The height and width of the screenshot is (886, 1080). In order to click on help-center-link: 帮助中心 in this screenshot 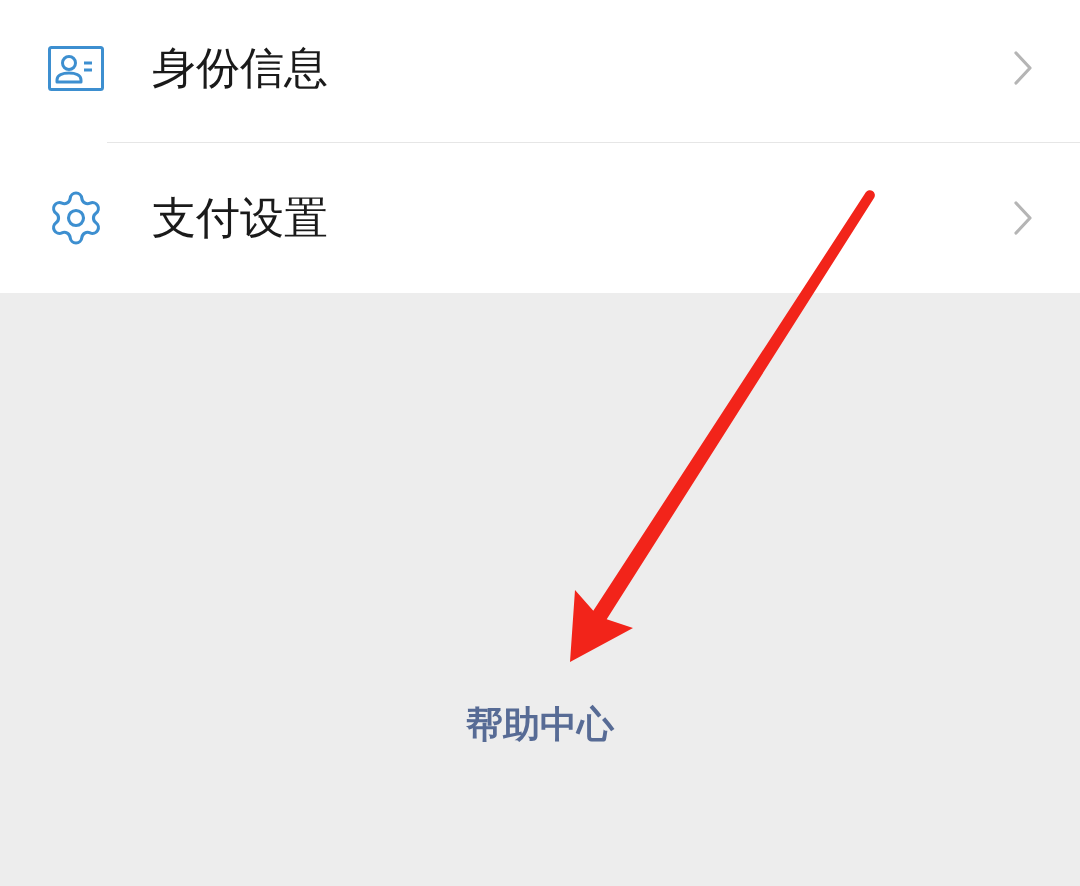, I will do `click(540, 725)`.